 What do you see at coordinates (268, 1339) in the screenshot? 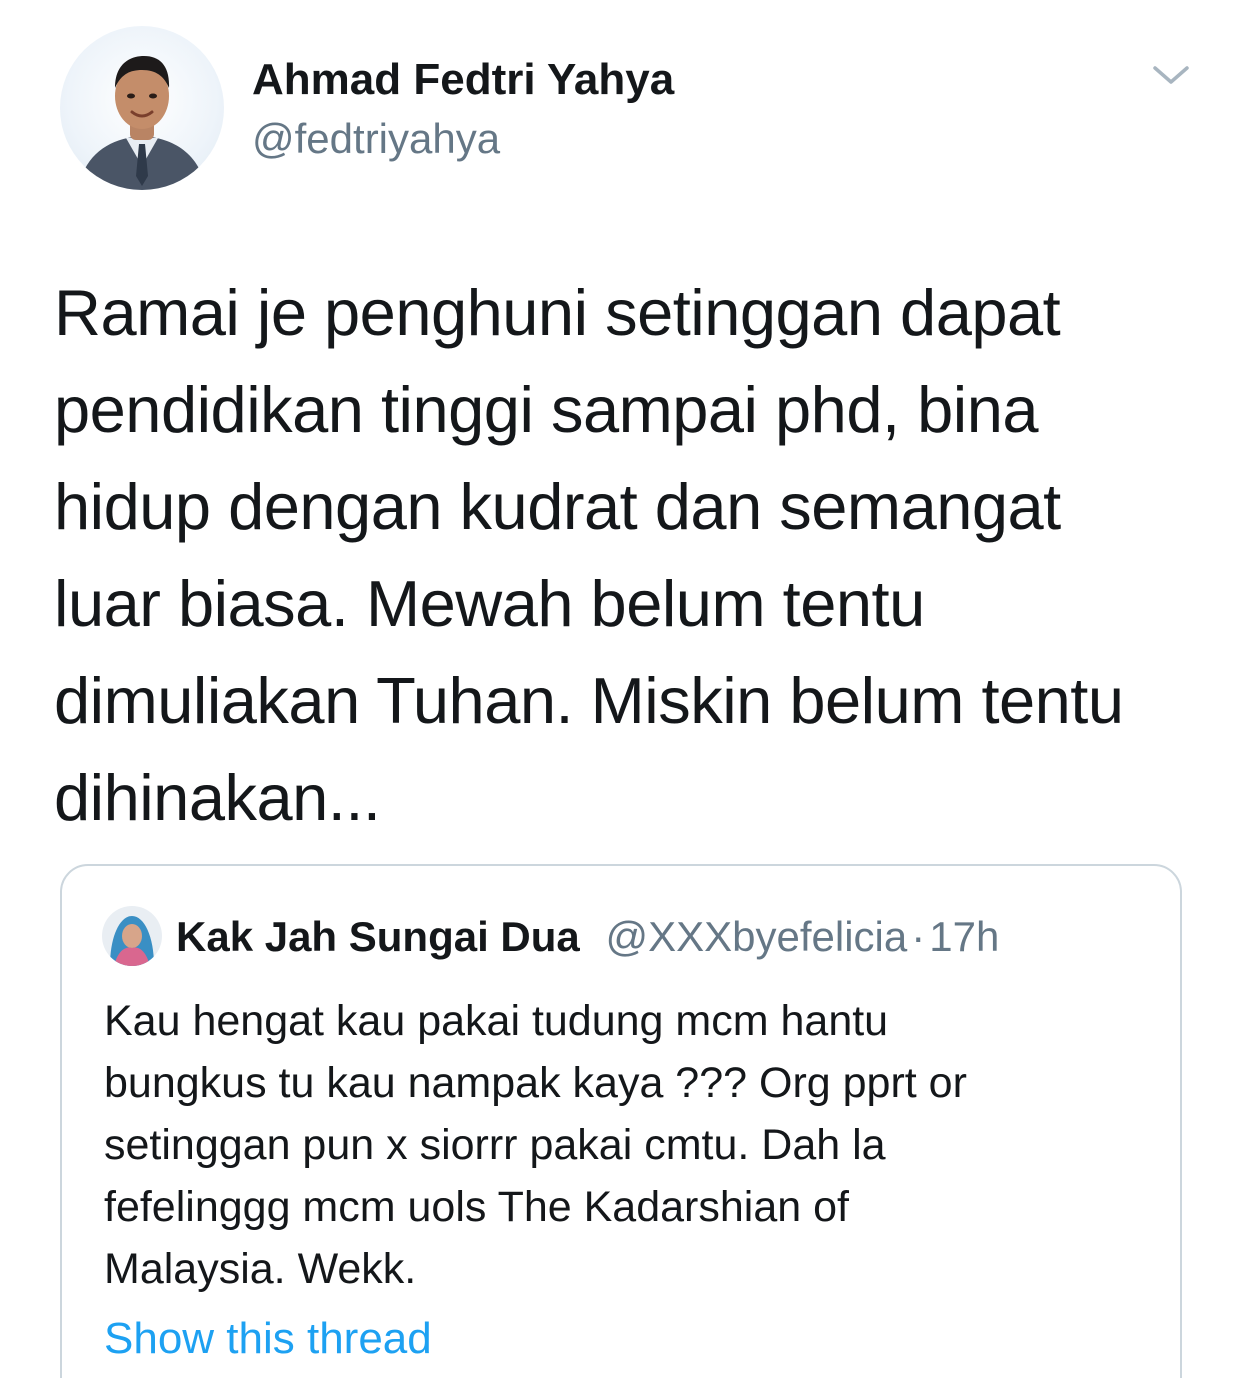
I see `show-thread-link: Show this thread` at bounding box center [268, 1339].